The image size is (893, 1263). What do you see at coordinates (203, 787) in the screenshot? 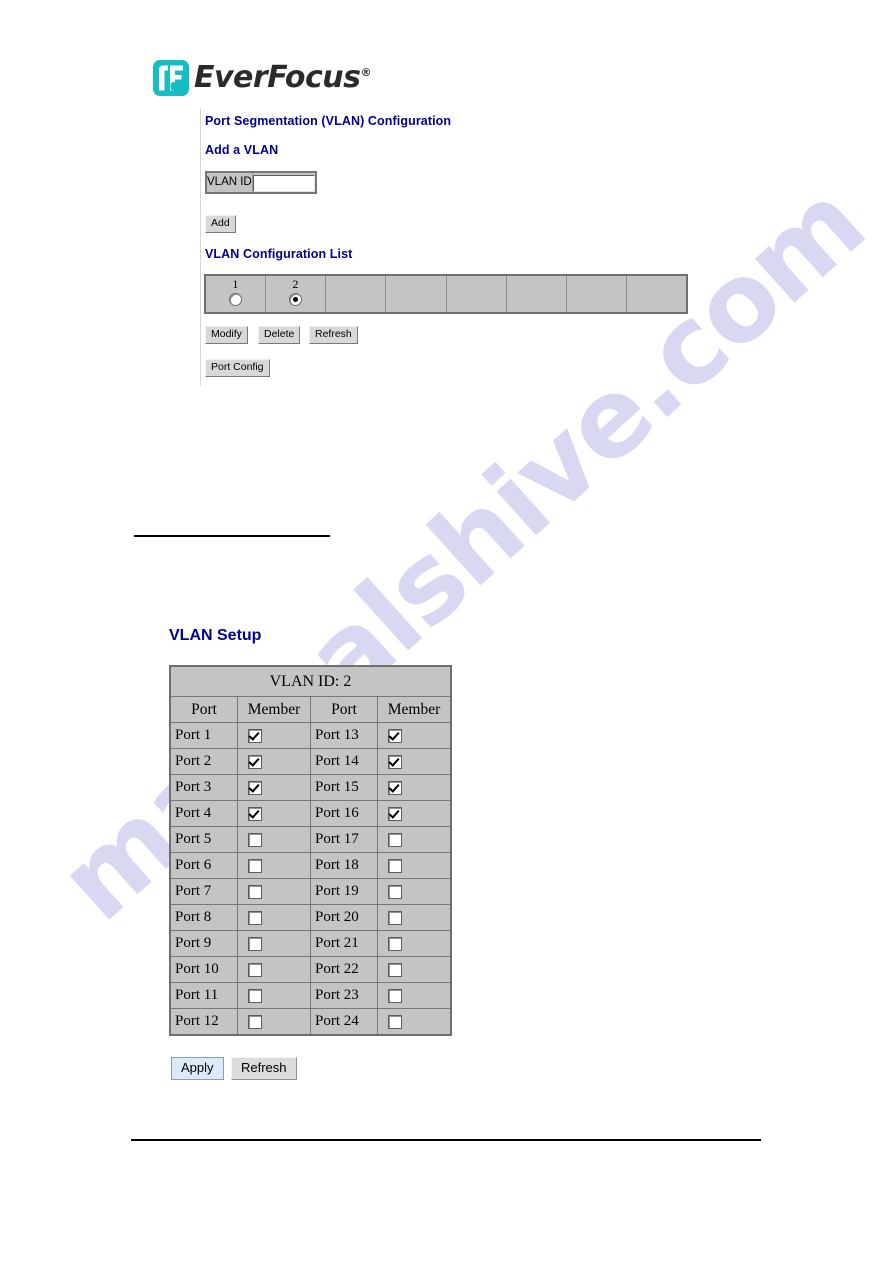
I see `port-label: Port 3` at bounding box center [203, 787].